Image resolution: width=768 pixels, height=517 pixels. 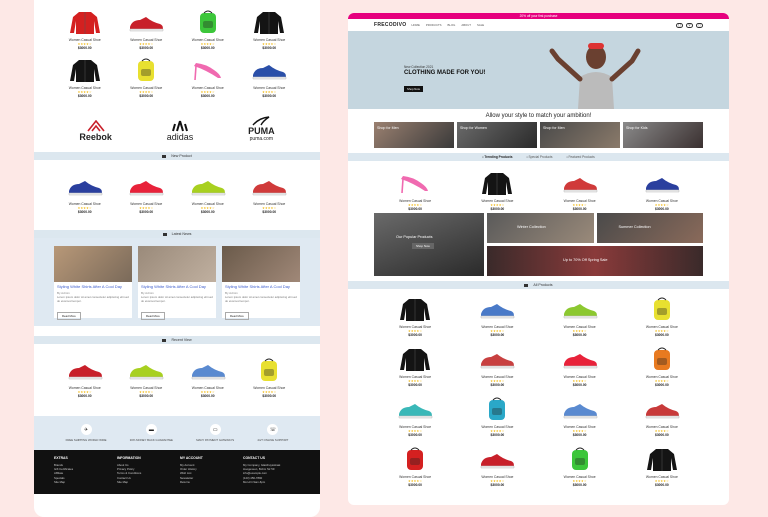 I want to click on teal-backpack-icon, so click(x=497, y=409).